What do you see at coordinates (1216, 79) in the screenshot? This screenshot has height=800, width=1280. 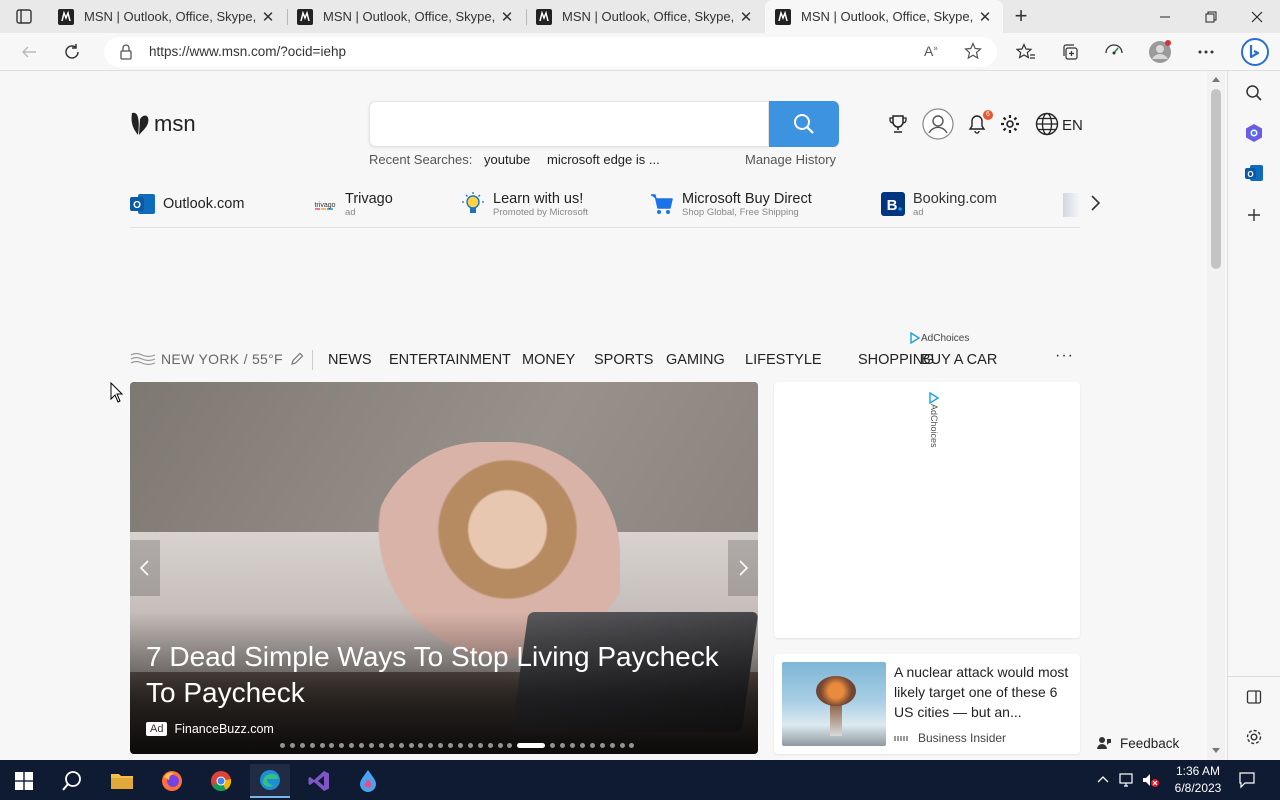 I see `scroll-up-icon` at bounding box center [1216, 79].